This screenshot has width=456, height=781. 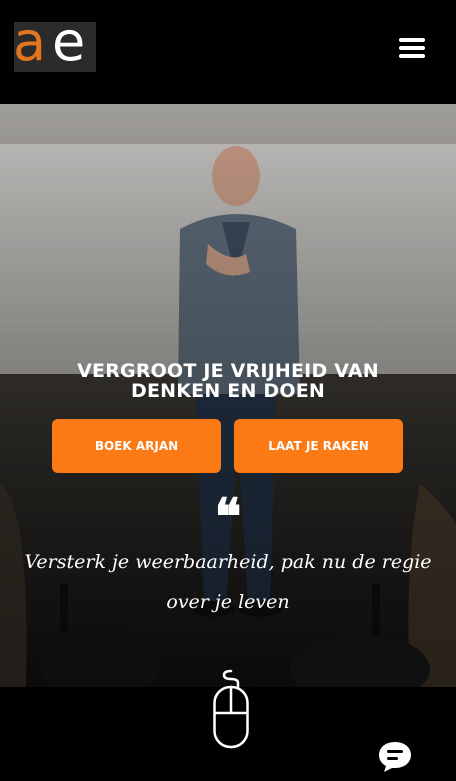 I want to click on logo-letter-e: e, so click(x=69, y=41).